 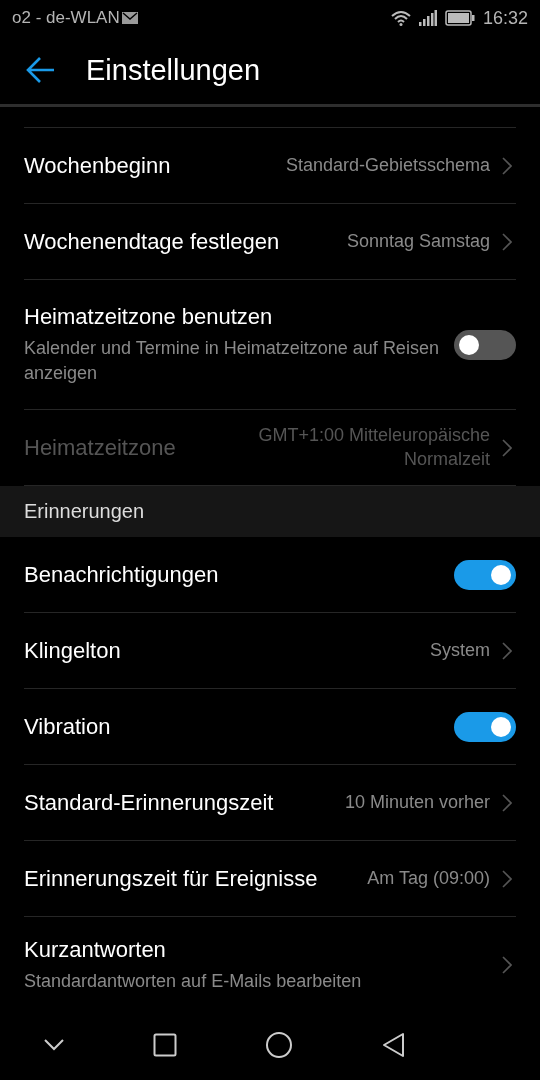 What do you see at coordinates (193, 981) in the screenshot?
I see `setting-description: Standardantworten auf E-Mails bearbeiten` at bounding box center [193, 981].